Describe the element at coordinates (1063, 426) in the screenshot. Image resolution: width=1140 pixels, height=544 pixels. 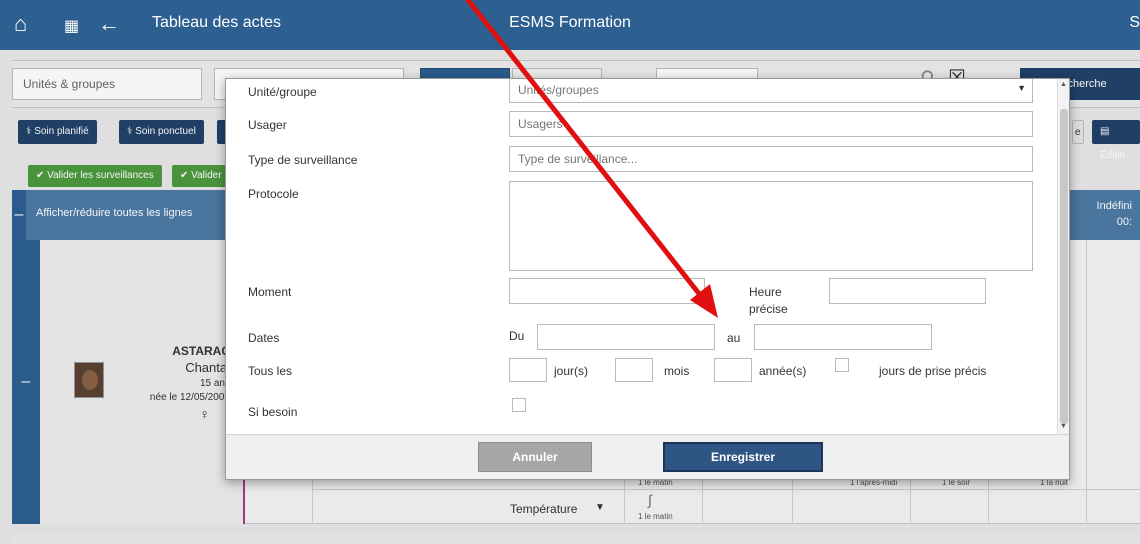
I see `scroll-down-icon: ▼` at that location.